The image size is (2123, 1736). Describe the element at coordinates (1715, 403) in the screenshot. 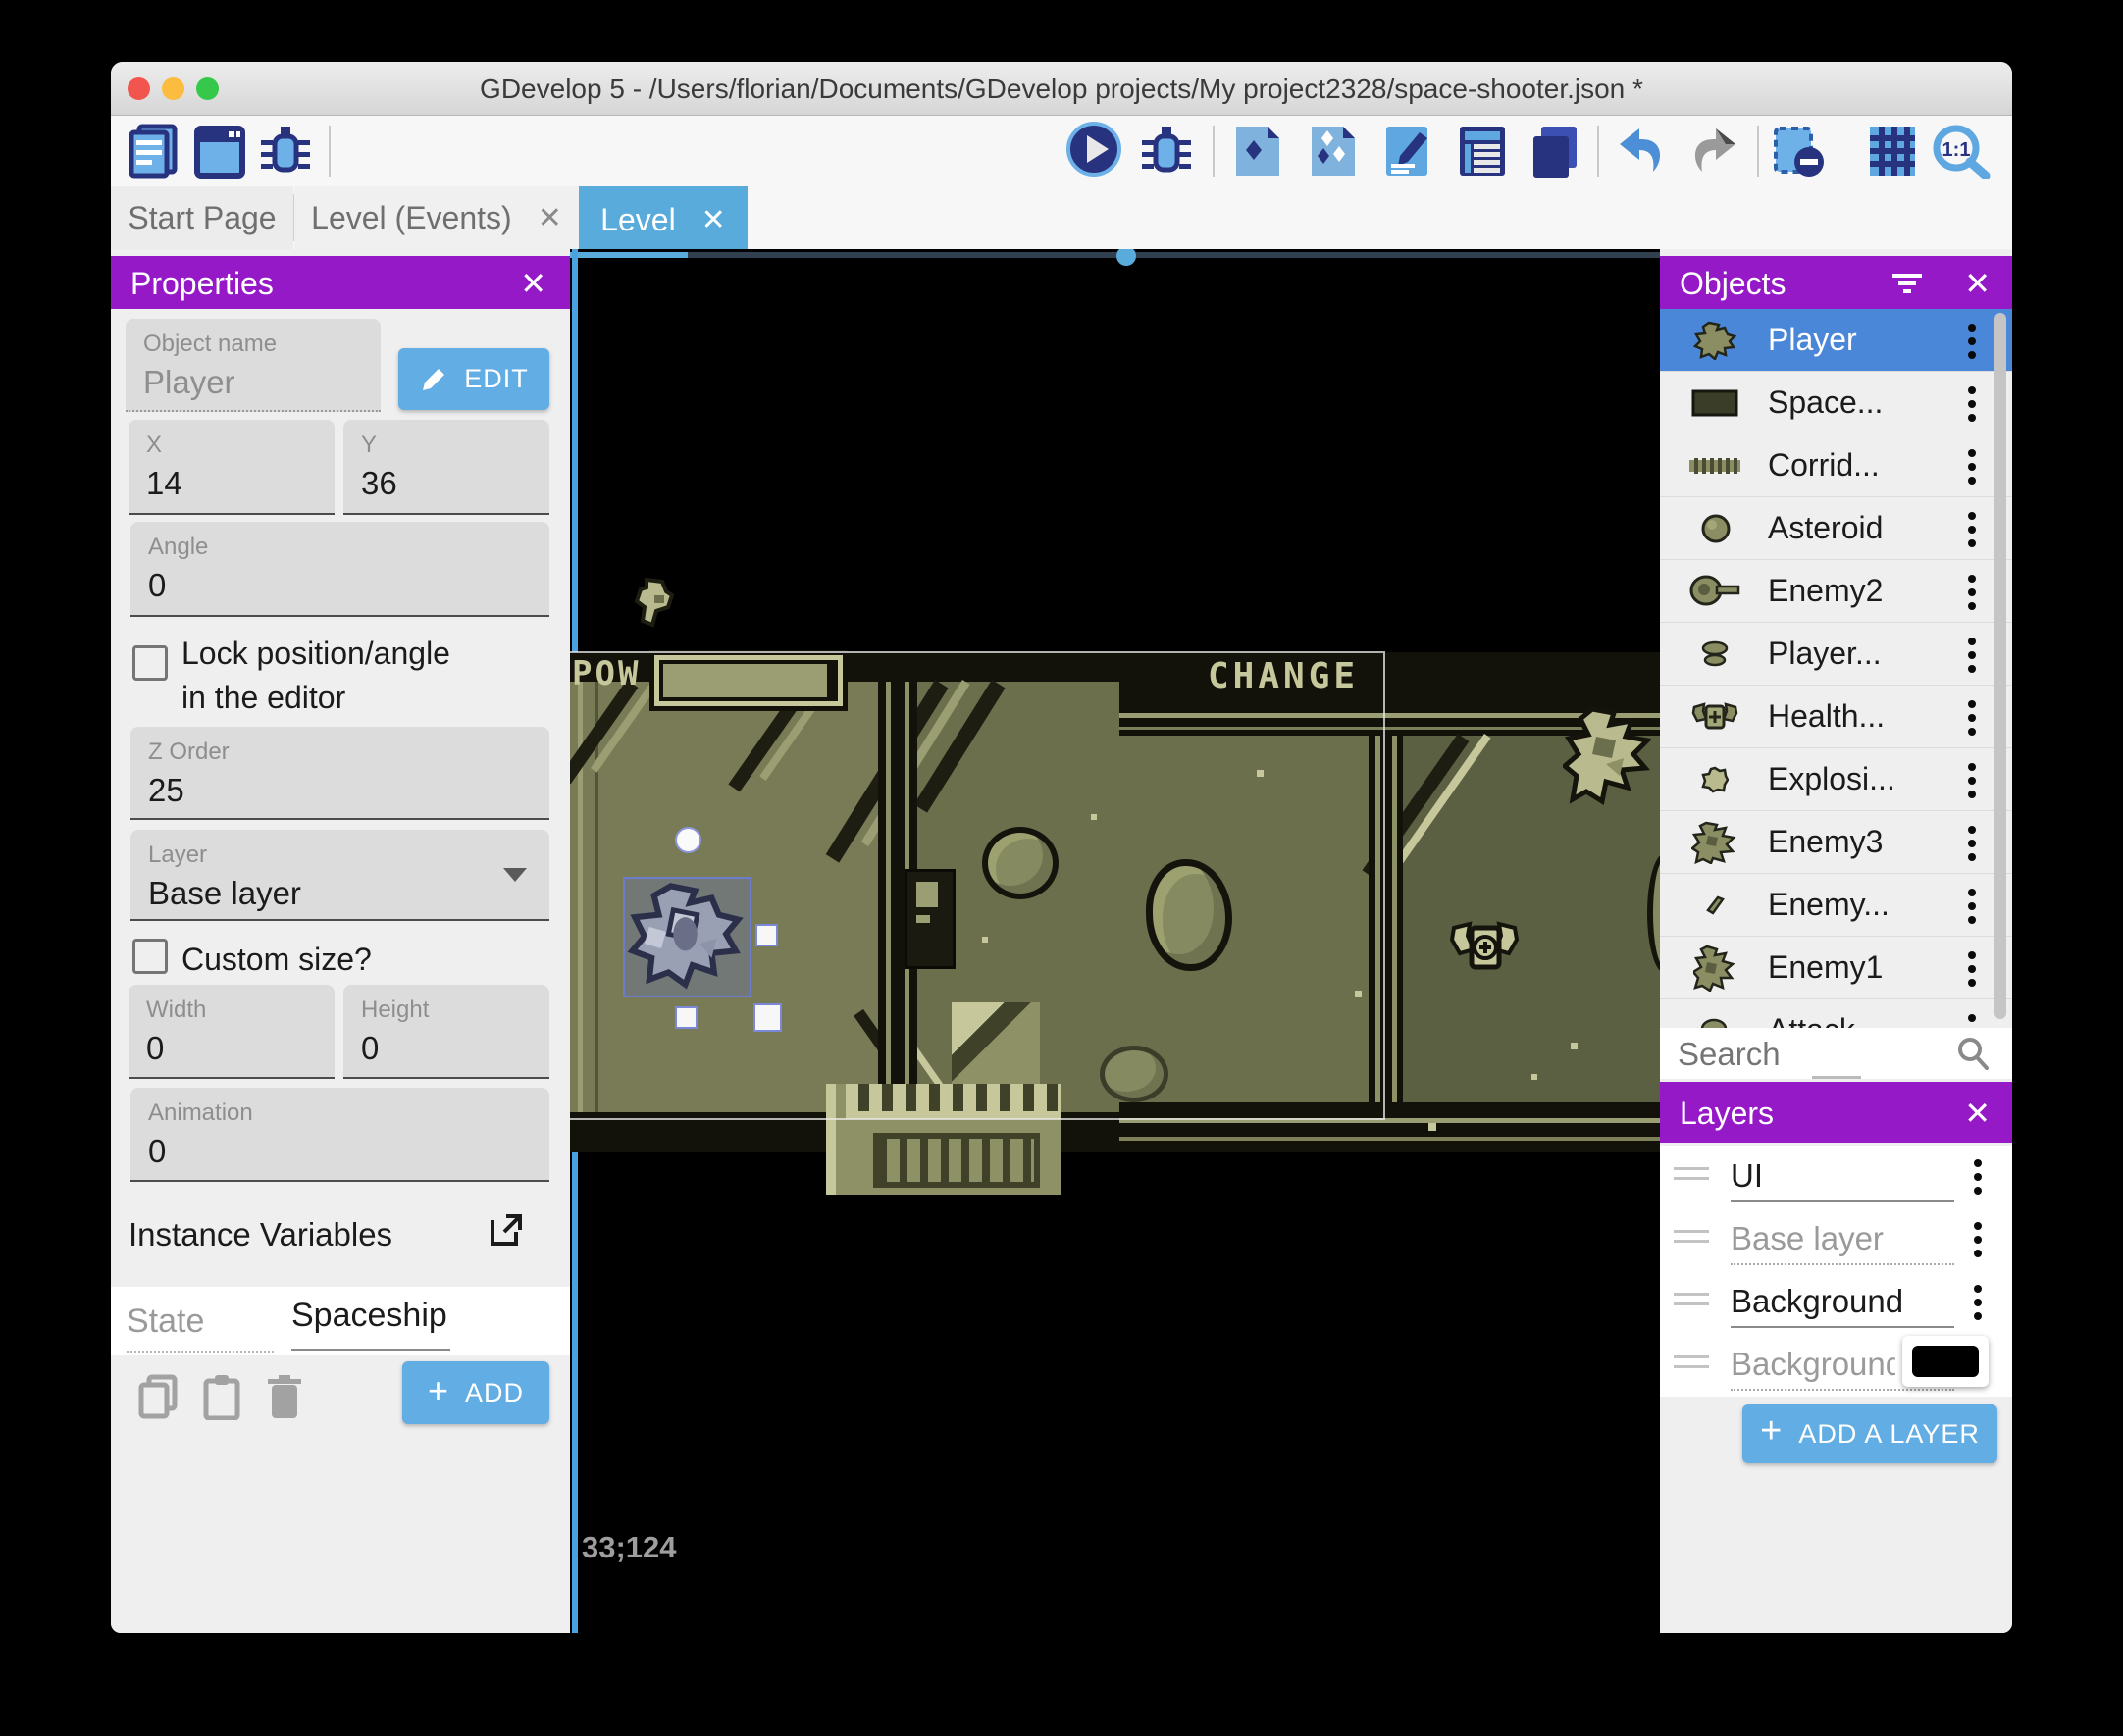

I see `object-thumbnail` at that location.